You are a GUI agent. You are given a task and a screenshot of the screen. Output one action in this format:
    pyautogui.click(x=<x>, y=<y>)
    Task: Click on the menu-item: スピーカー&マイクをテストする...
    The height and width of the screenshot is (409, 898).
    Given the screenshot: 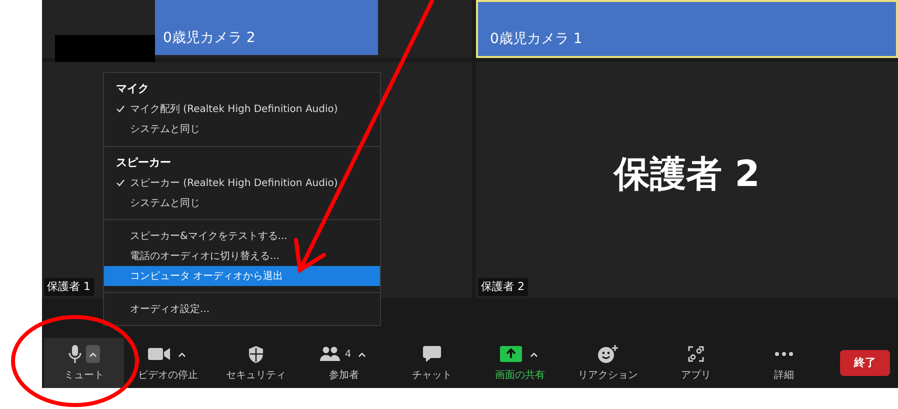 What is the action you would take?
    pyautogui.click(x=242, y=236)
    